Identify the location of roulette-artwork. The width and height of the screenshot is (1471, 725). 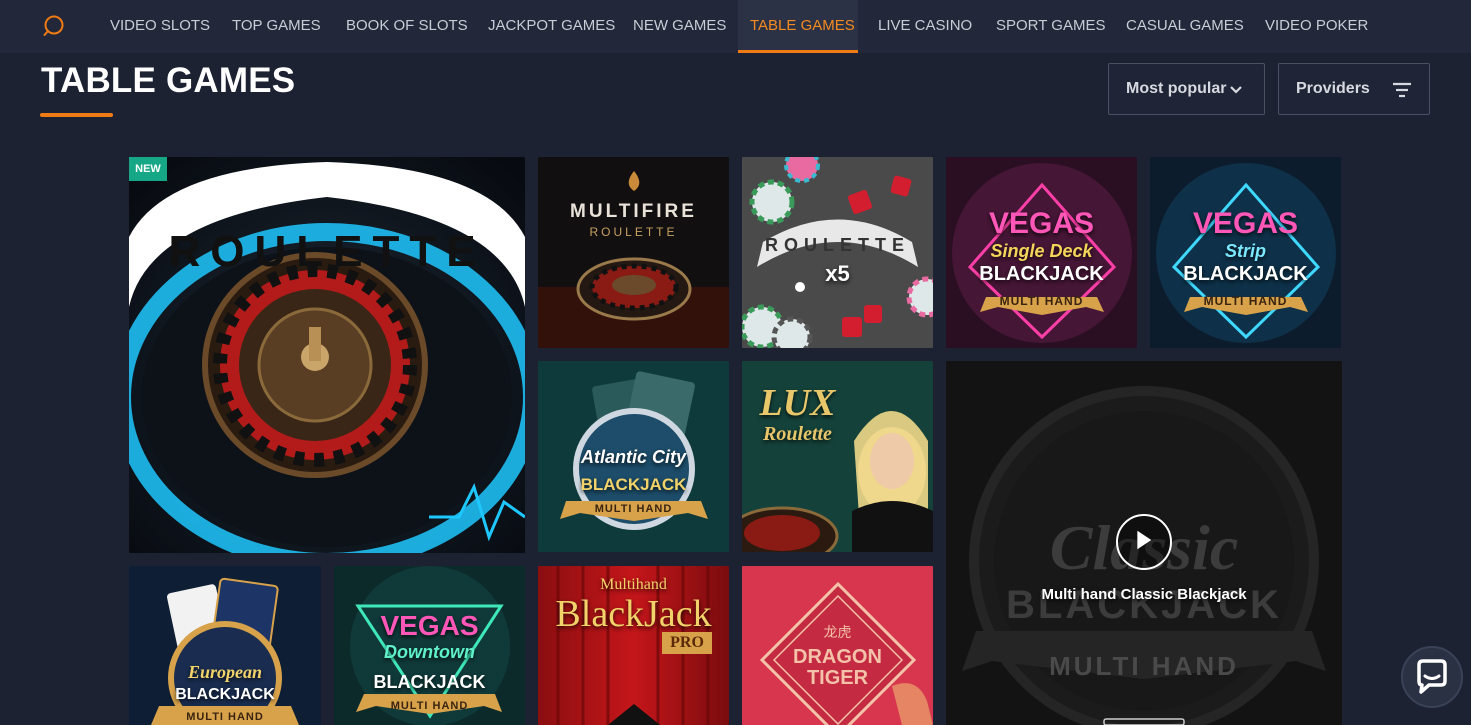
(327, 355).